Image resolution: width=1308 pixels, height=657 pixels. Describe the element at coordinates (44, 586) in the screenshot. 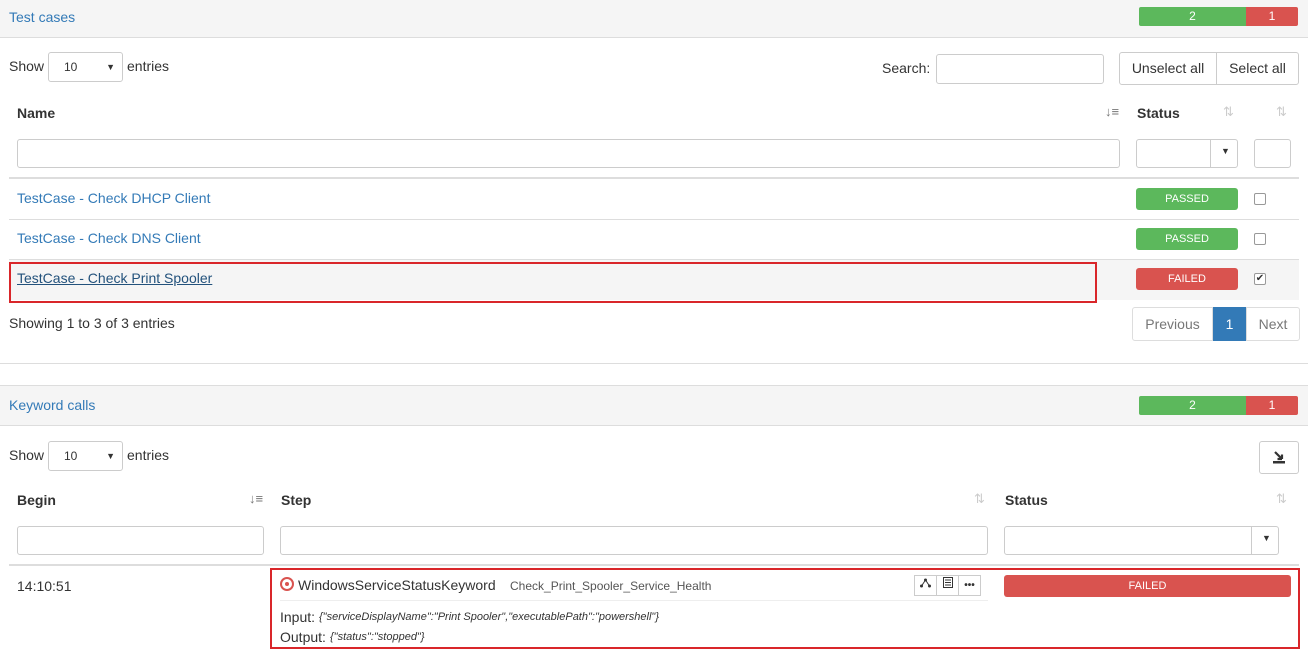

I see `begin-time: 14:10:51` at that location.